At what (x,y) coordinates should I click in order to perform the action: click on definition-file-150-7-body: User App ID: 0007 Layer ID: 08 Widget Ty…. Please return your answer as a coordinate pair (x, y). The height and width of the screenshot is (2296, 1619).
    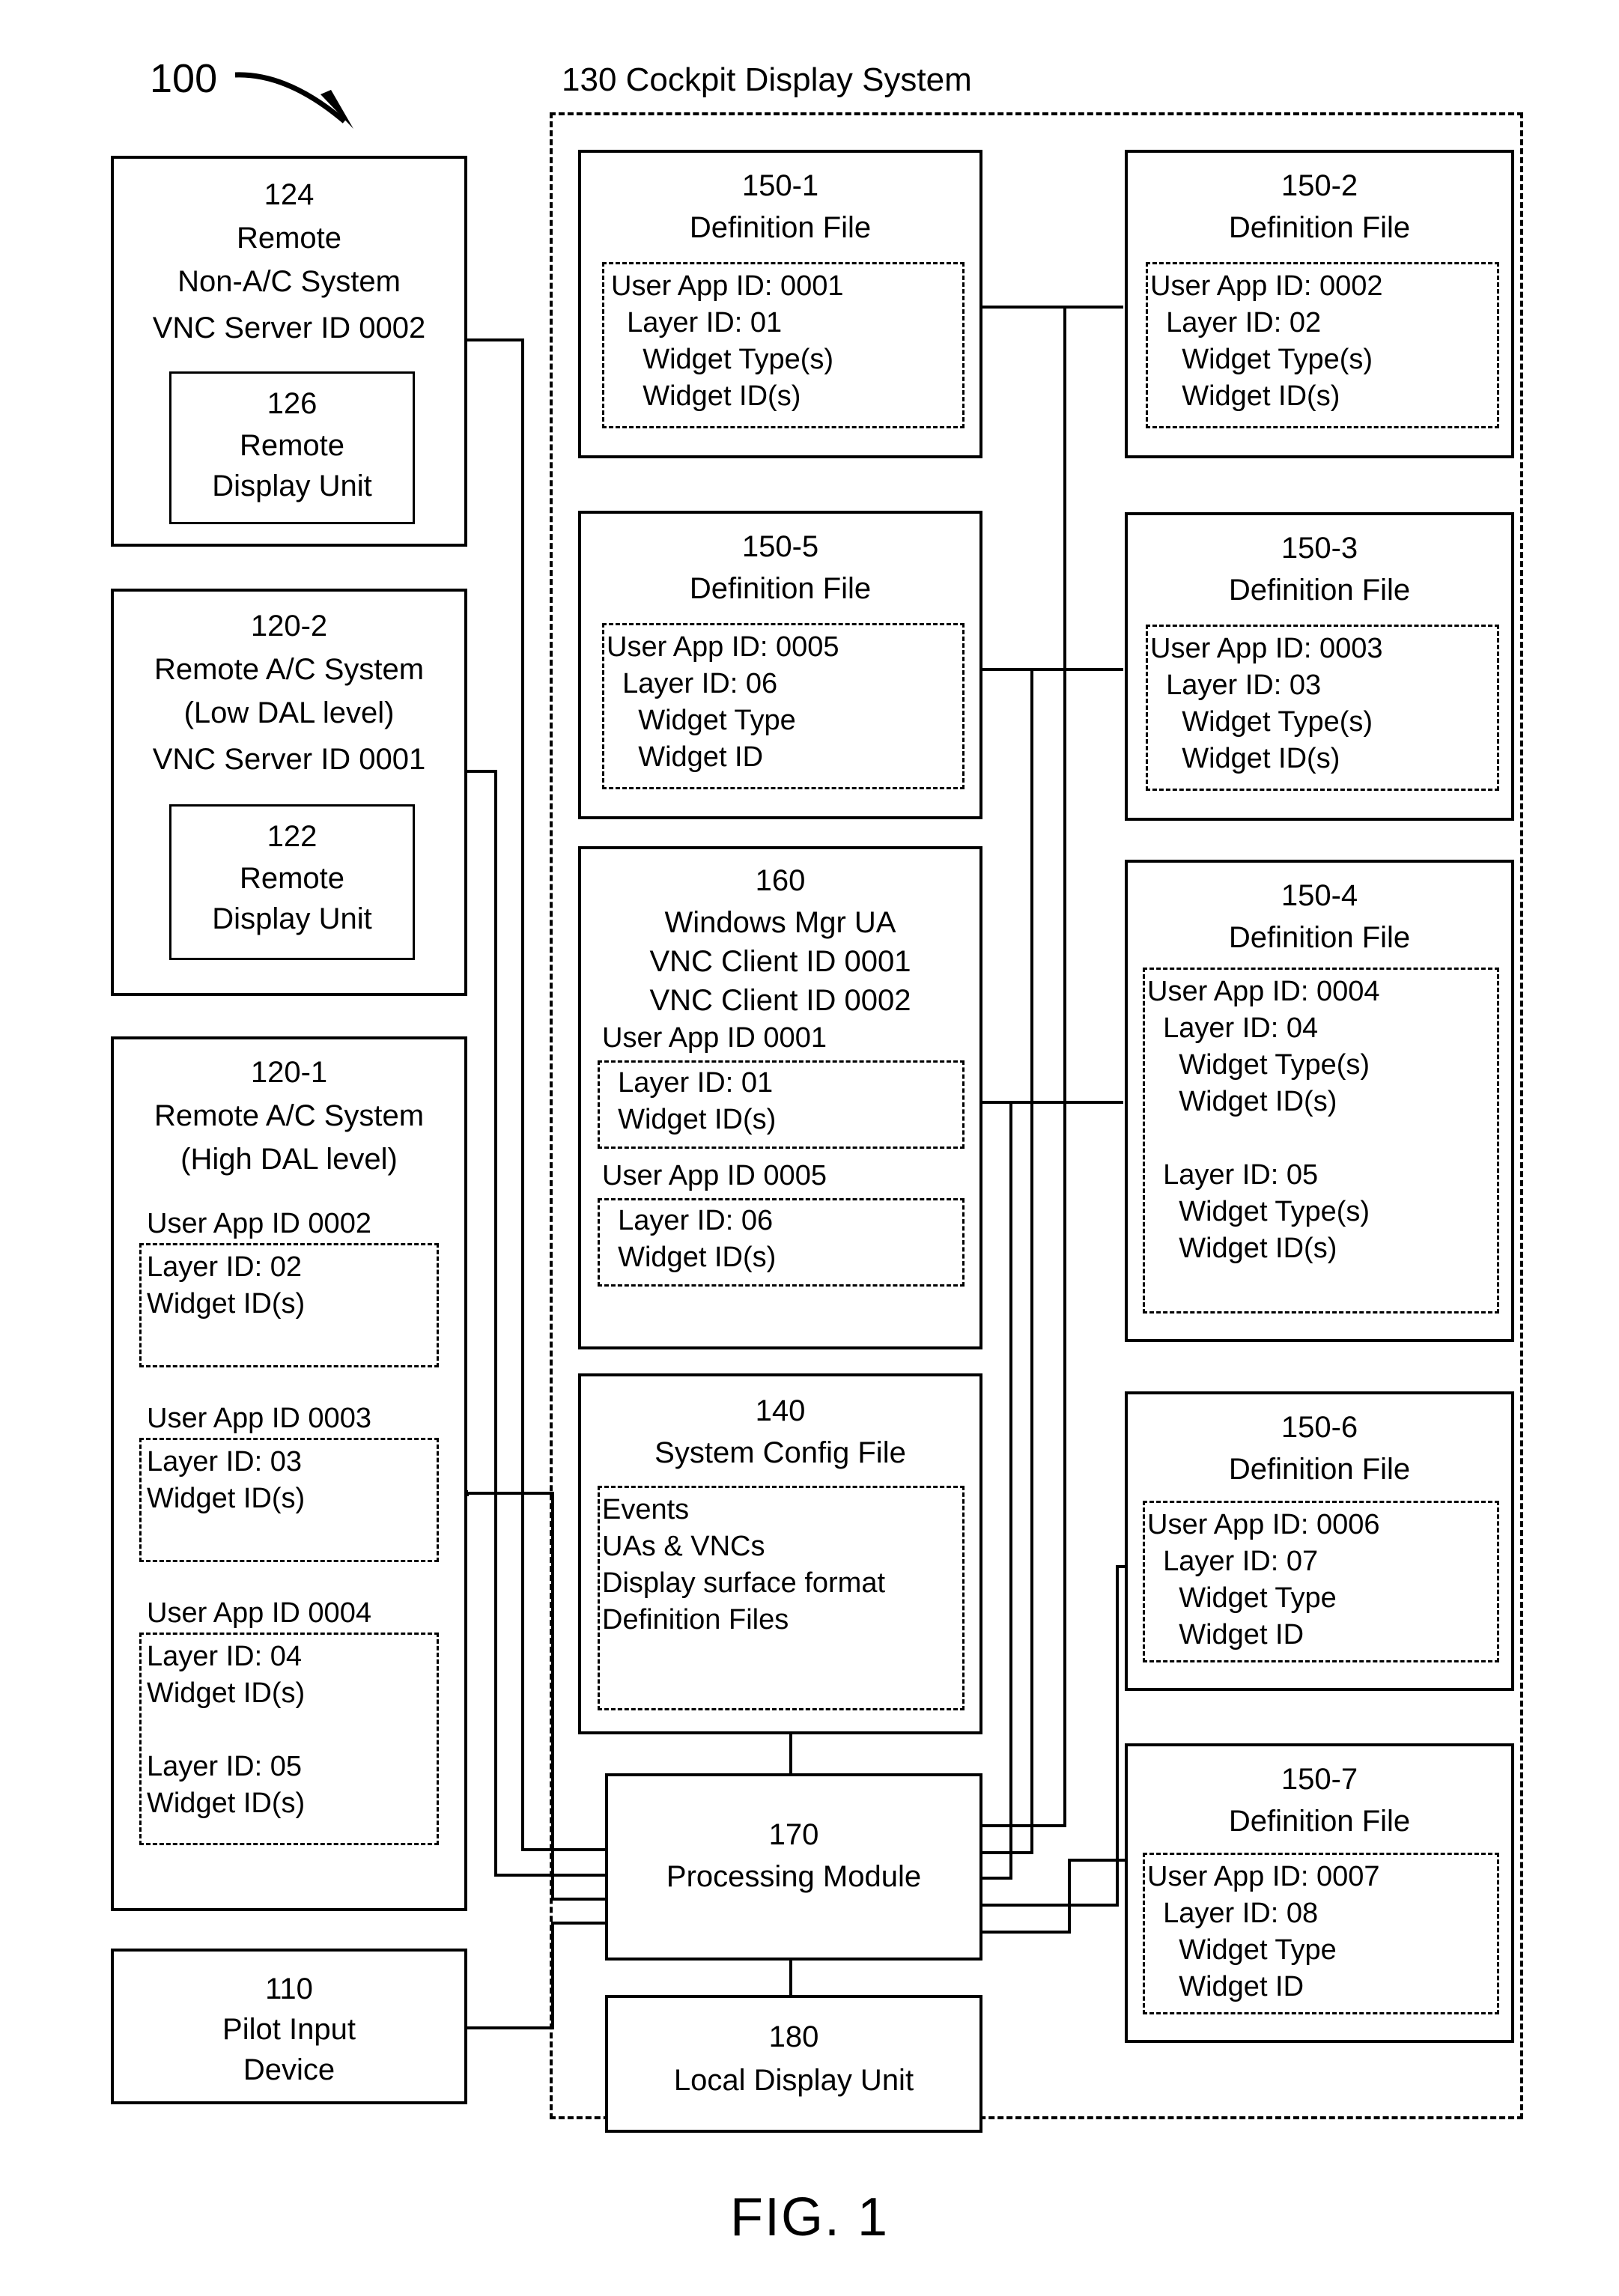
    Looking at the image, I should click on (1263, 1932).